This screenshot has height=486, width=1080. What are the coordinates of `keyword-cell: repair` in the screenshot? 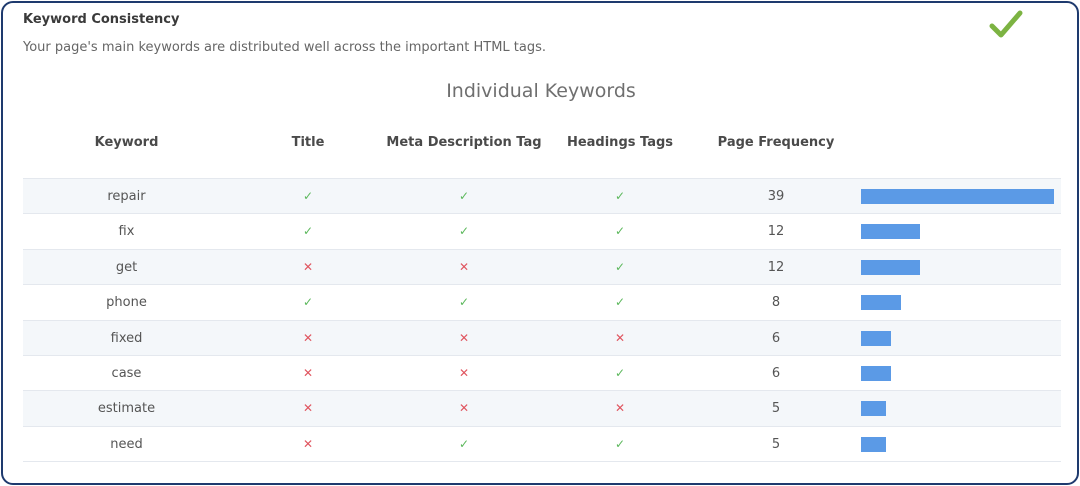 It's located at (126, 196).